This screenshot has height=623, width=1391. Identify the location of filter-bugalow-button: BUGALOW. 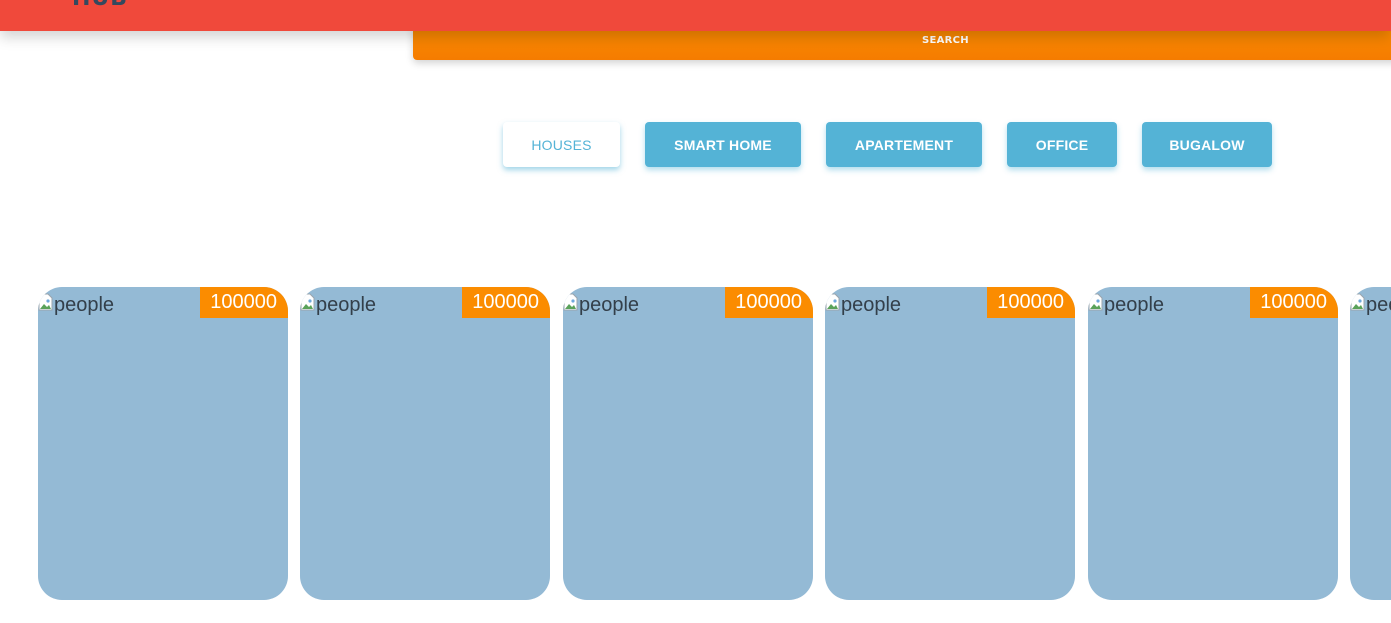
(1207, 144).